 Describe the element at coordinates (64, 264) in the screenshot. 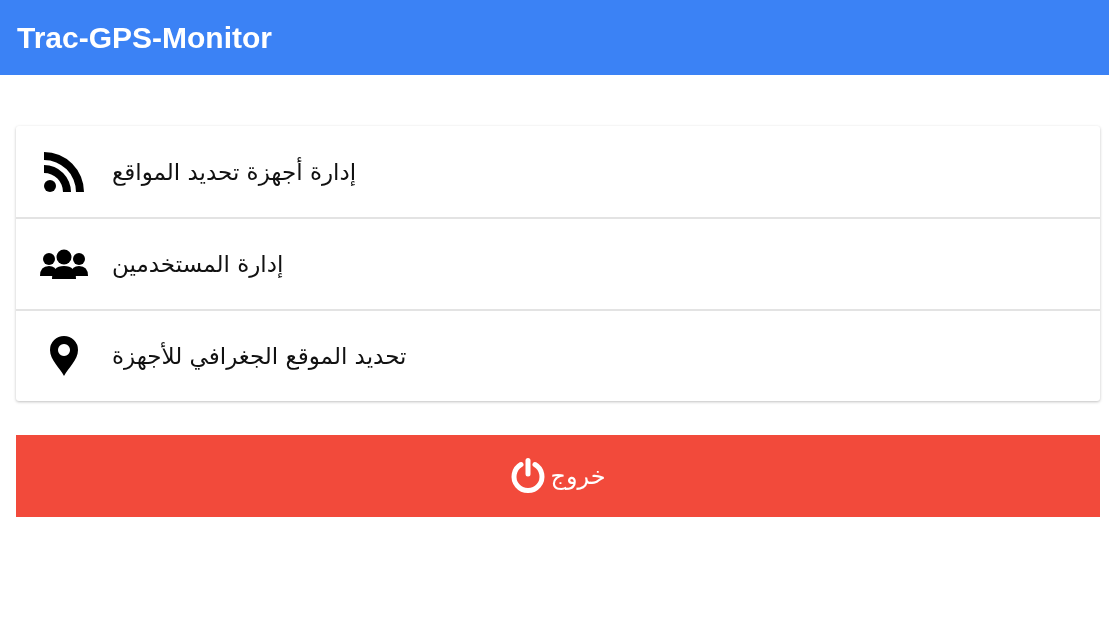

I see `users-icon` at that location.